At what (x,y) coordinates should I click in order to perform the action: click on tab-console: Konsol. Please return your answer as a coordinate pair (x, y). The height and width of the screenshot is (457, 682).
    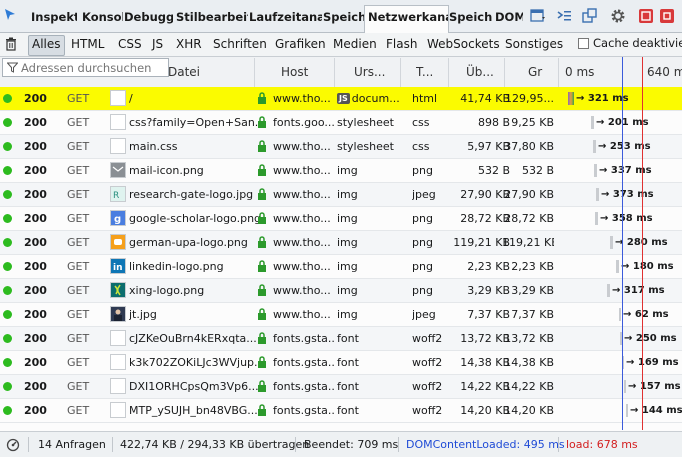
    Looking at the image, I should click on (101, 17).